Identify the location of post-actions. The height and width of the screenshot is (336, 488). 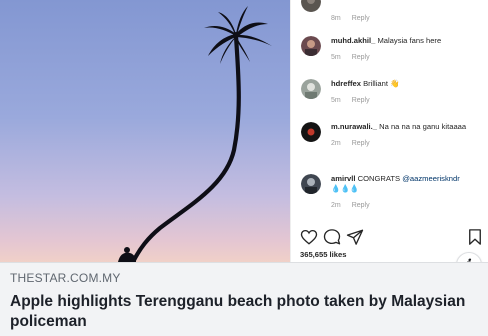
(393, 238).